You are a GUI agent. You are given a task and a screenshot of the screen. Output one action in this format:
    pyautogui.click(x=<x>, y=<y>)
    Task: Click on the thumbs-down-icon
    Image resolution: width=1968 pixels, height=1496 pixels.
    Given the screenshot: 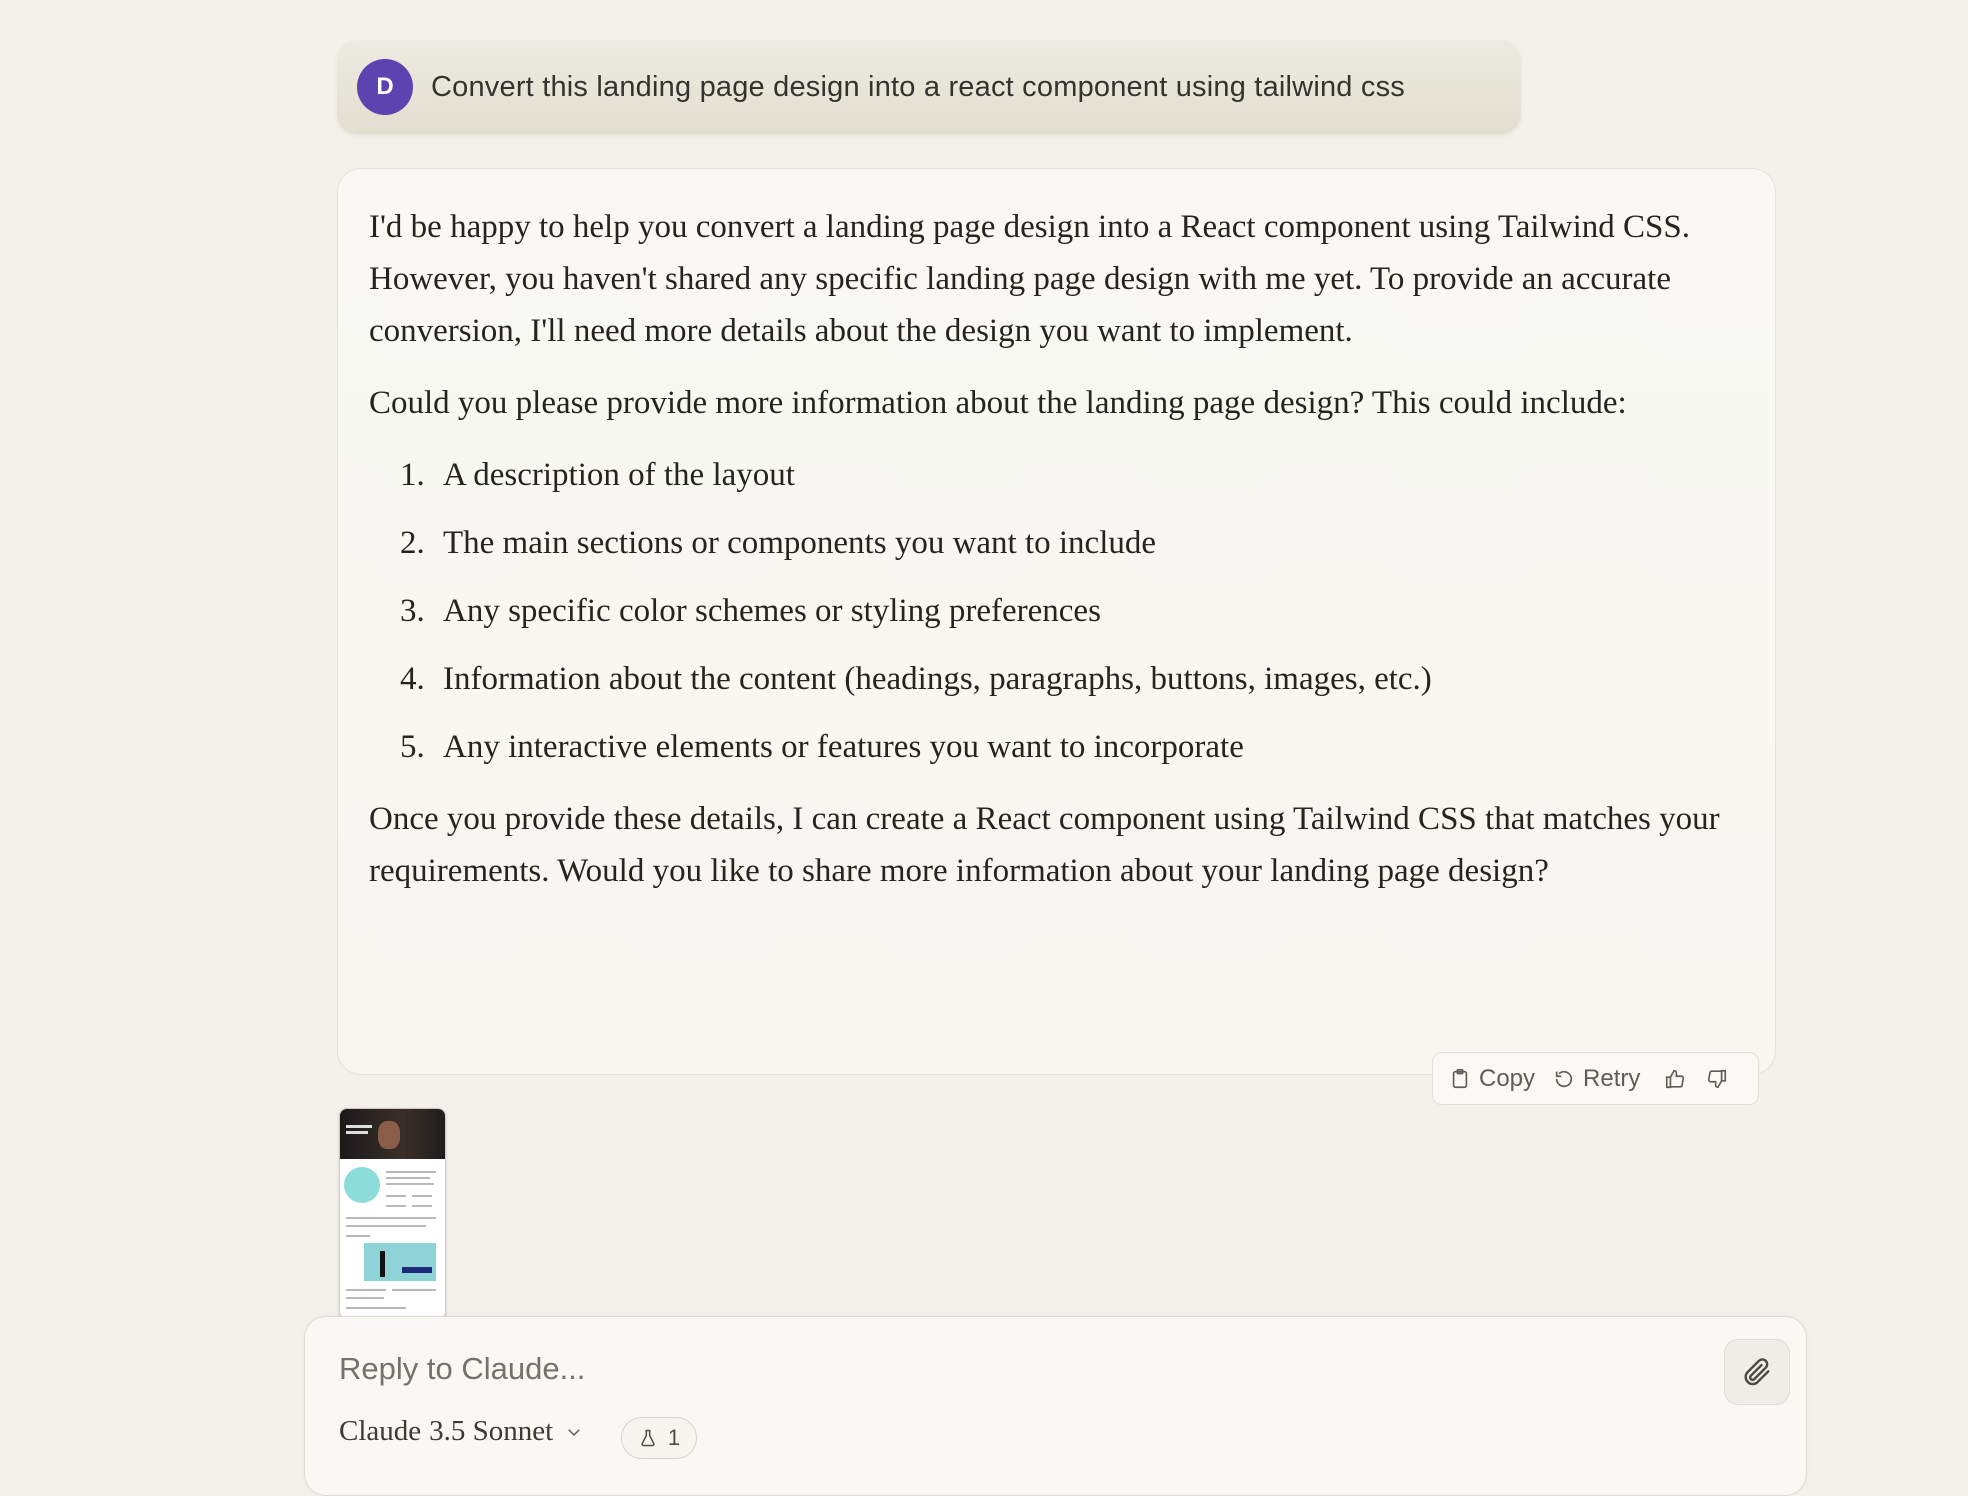 What is the action you would take?
    pyautogui.click(x=1717, y=1078)
    